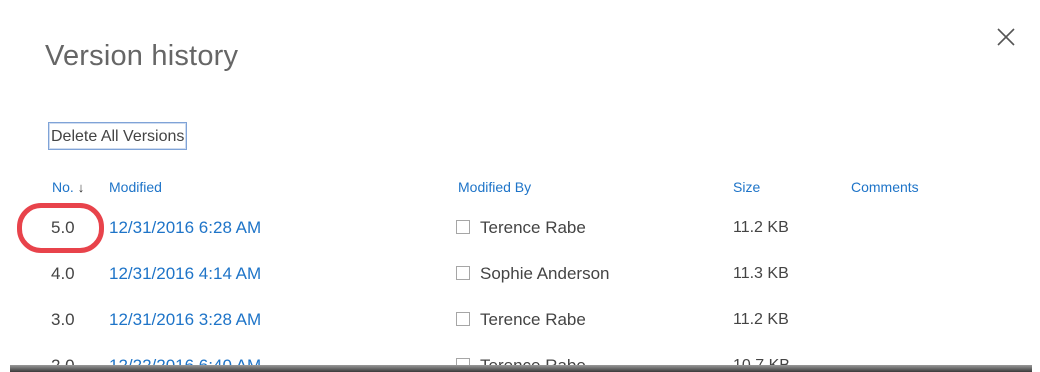 The width and height of the screenshot is (1040, 372). Describe the element at coordinates (63, 187) in the screenshot. I see `column-header-no-label: No.` at that location.